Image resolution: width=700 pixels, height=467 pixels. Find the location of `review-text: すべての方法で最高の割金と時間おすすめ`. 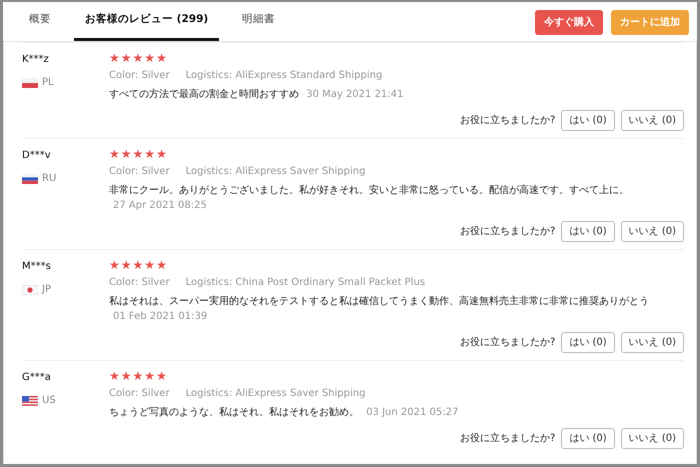

review-text: すべての方法で最高の割金と時間おすすめ is located at coordinates (204, 94).